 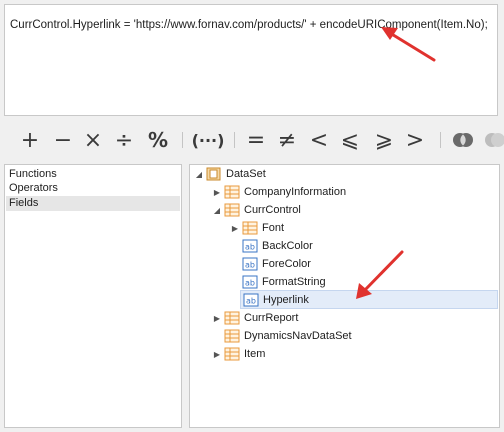 What do you see at coordinates (93, 140) in the screenshot?
I see `multiply-button: ×` at bounding box center [93, 140].